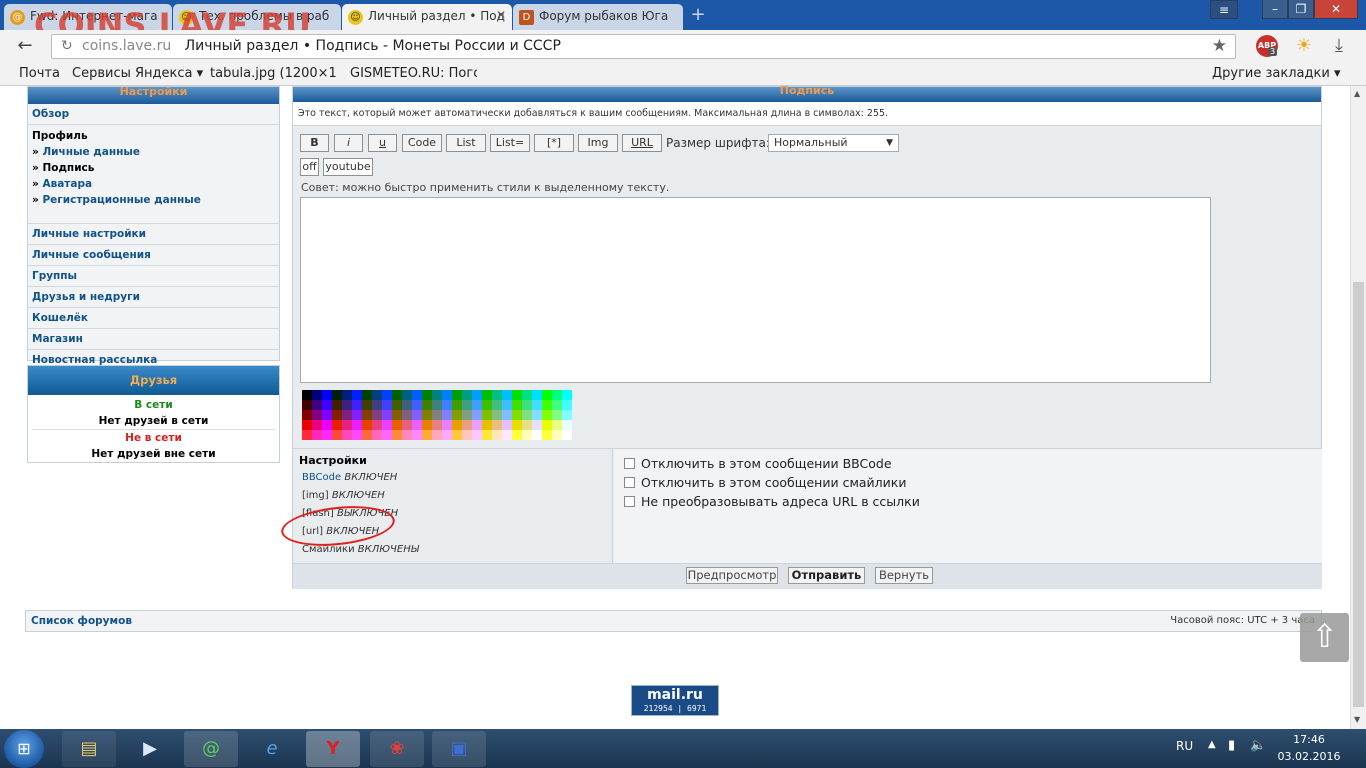 This screenshot has width=1366, height=768. I want to click on checkbox, so click(629, 501).